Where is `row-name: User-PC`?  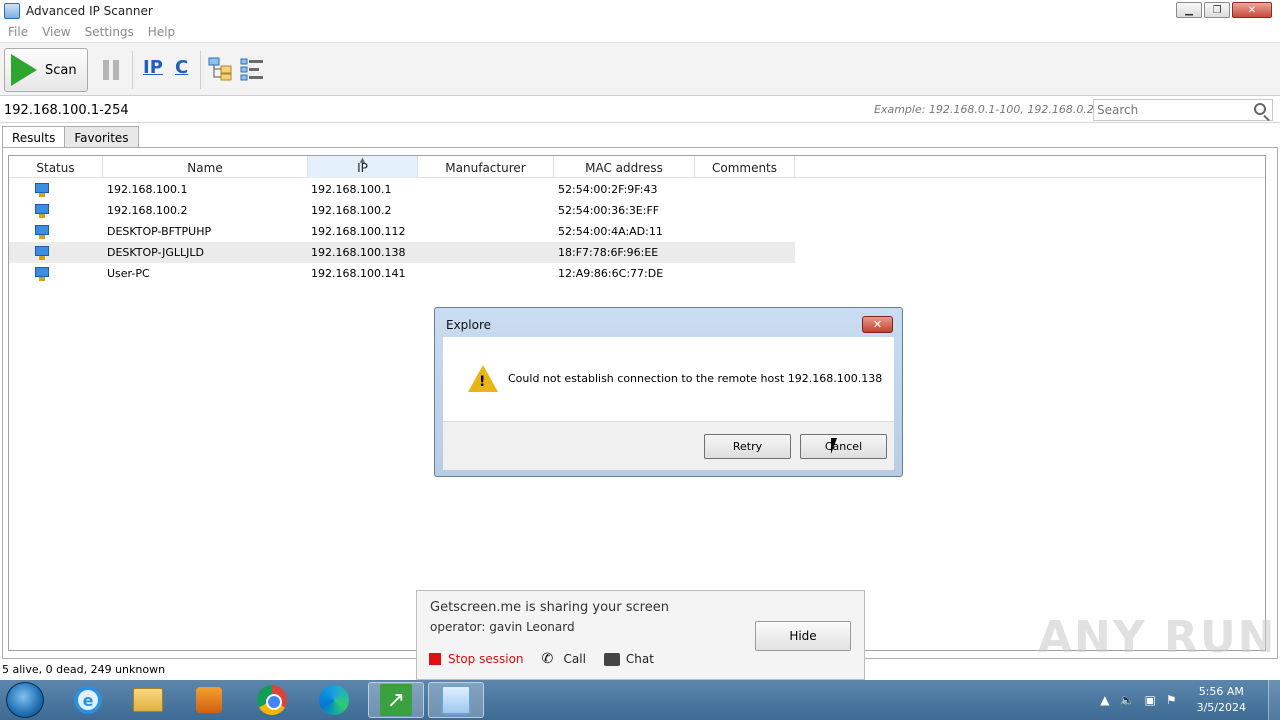 row-name: User-PC is located at coordinates (128, 273).